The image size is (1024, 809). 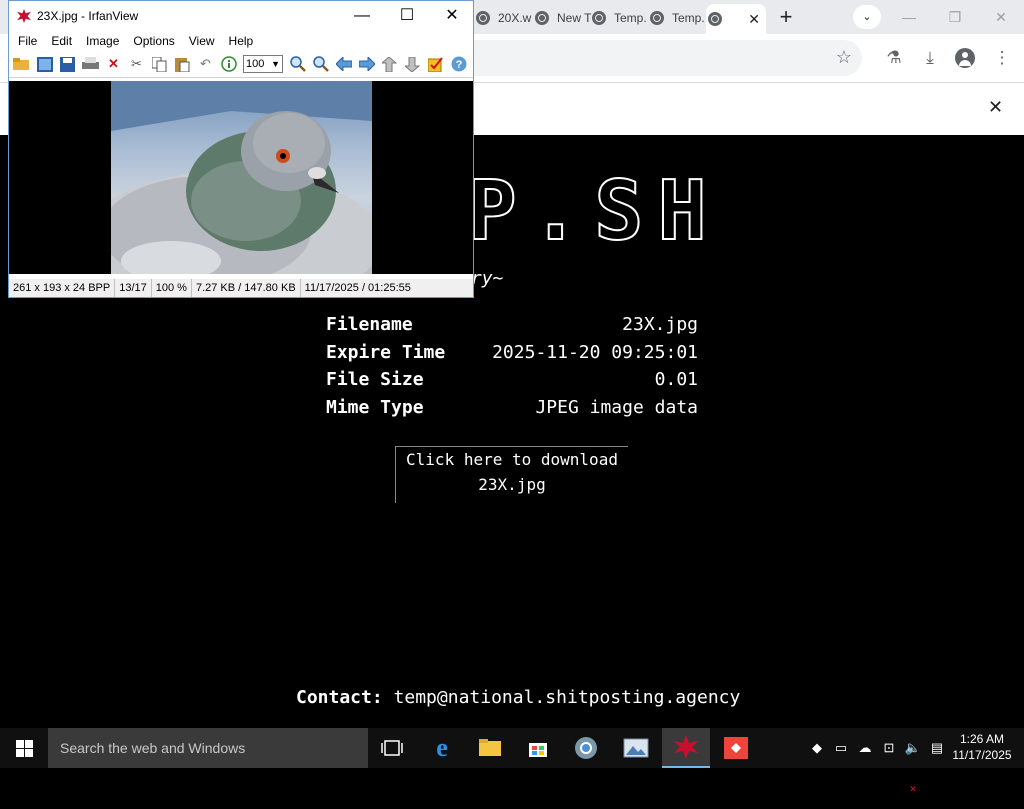 What do you see at coordinates (595, 352) in the screenshot?
I see `field-value: 2025-11-20 09:25:01` at bounding box center [595, 352].